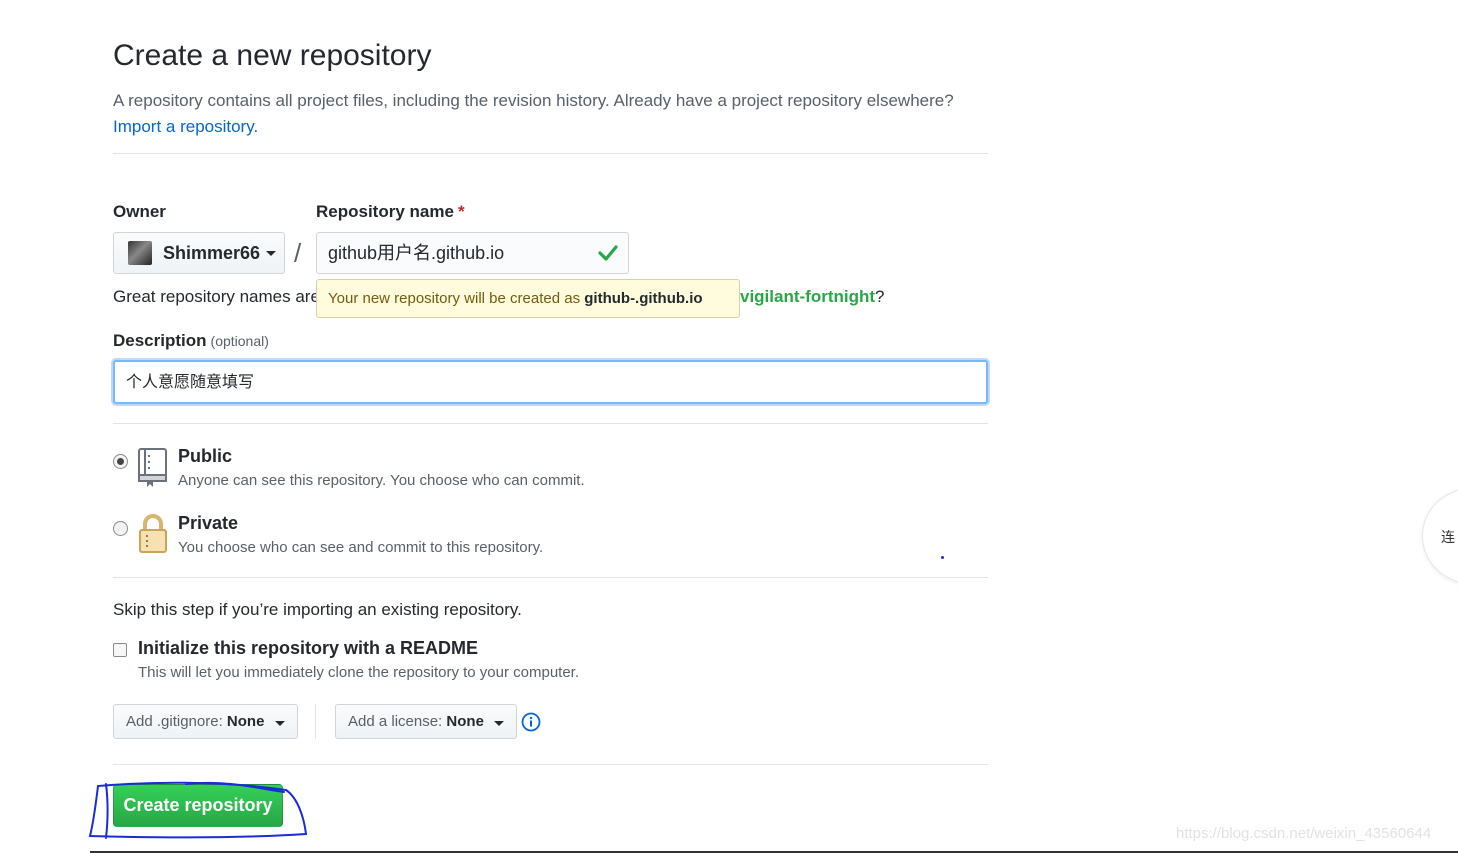 The height and width of the screenshot is (853, 1458). I want to click on tooltip-text: Your new repository will be created as, so click(454, 298).